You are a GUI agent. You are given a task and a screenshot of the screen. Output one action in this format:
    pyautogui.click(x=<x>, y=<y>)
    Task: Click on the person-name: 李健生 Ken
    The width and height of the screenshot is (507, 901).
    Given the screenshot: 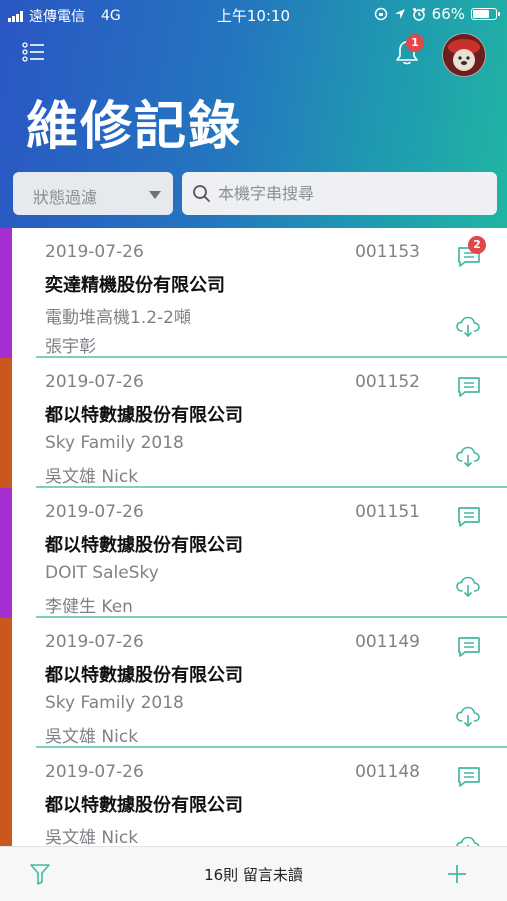 What is the action you would take?
    pyautogui.click(x=89, y=607)
    